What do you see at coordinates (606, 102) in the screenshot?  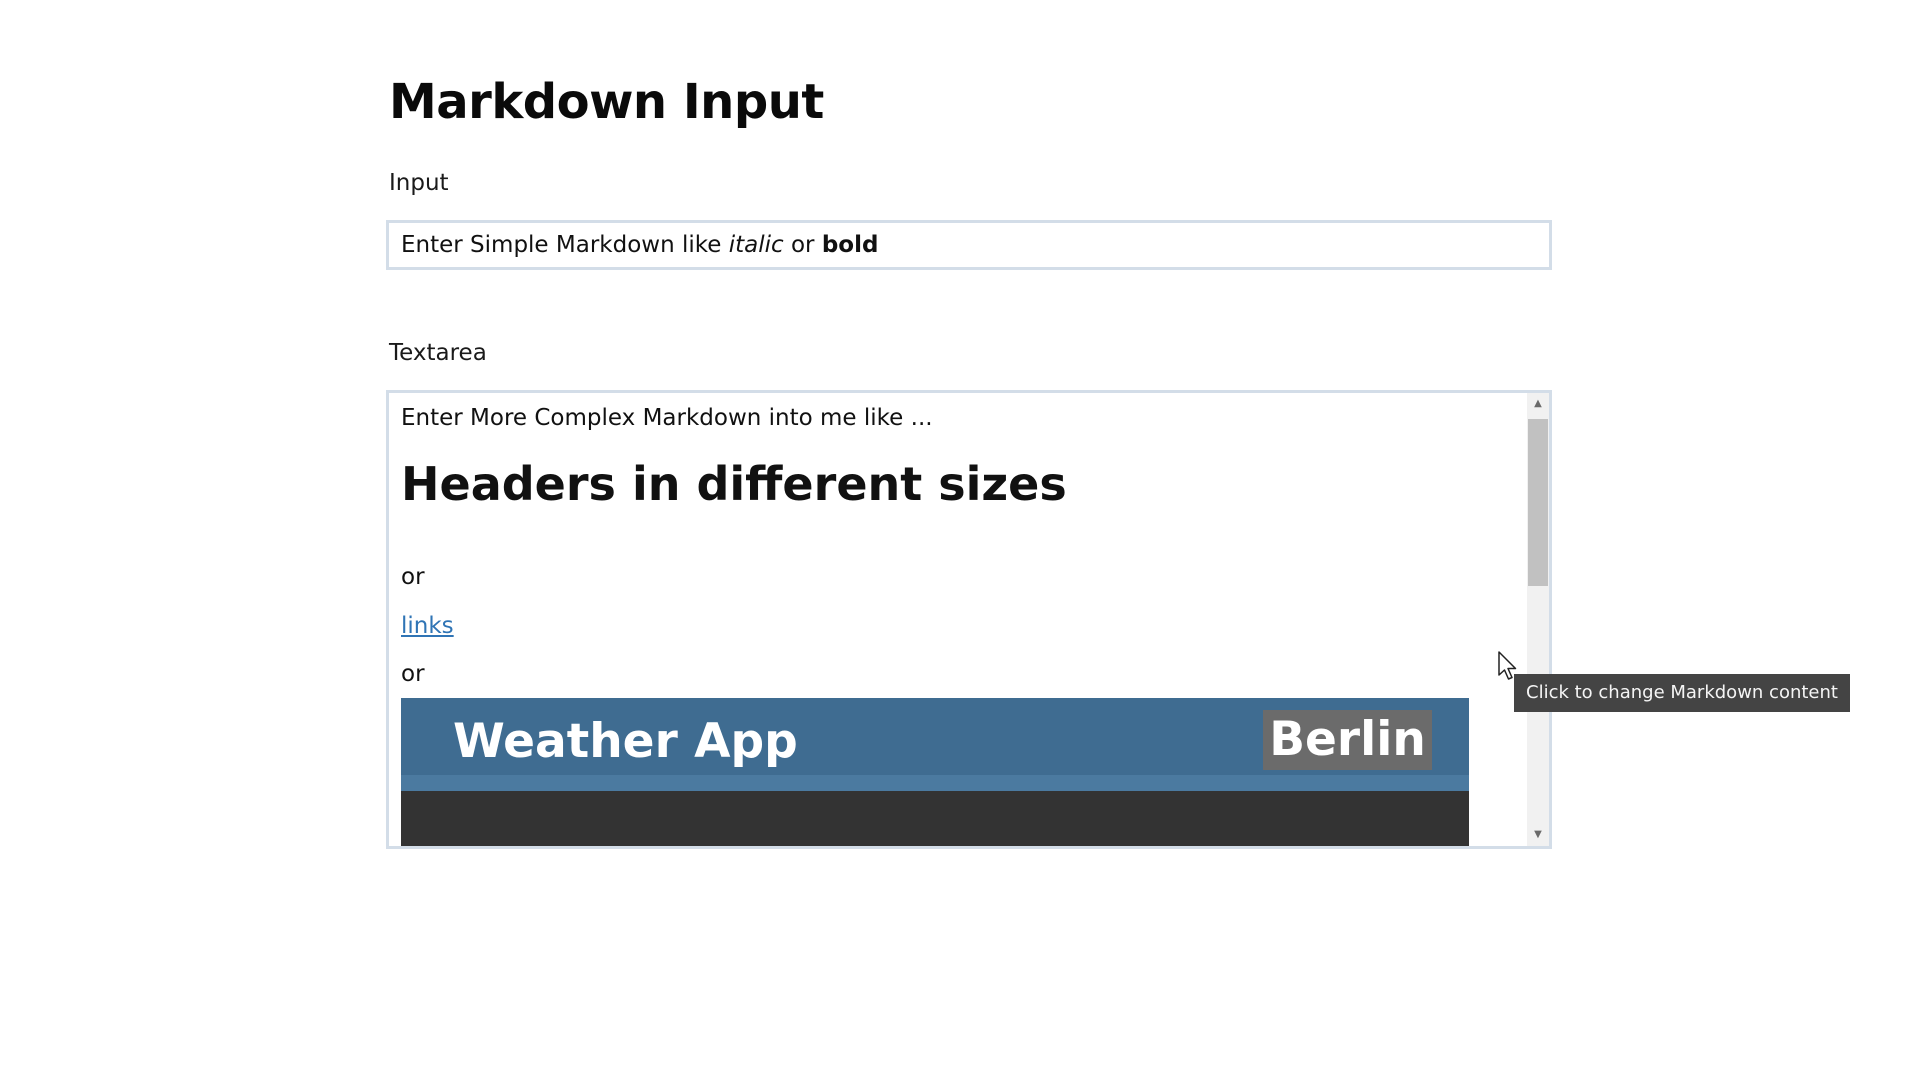 I see `page-title: Markdown Input` at bounding box center [606, 102].